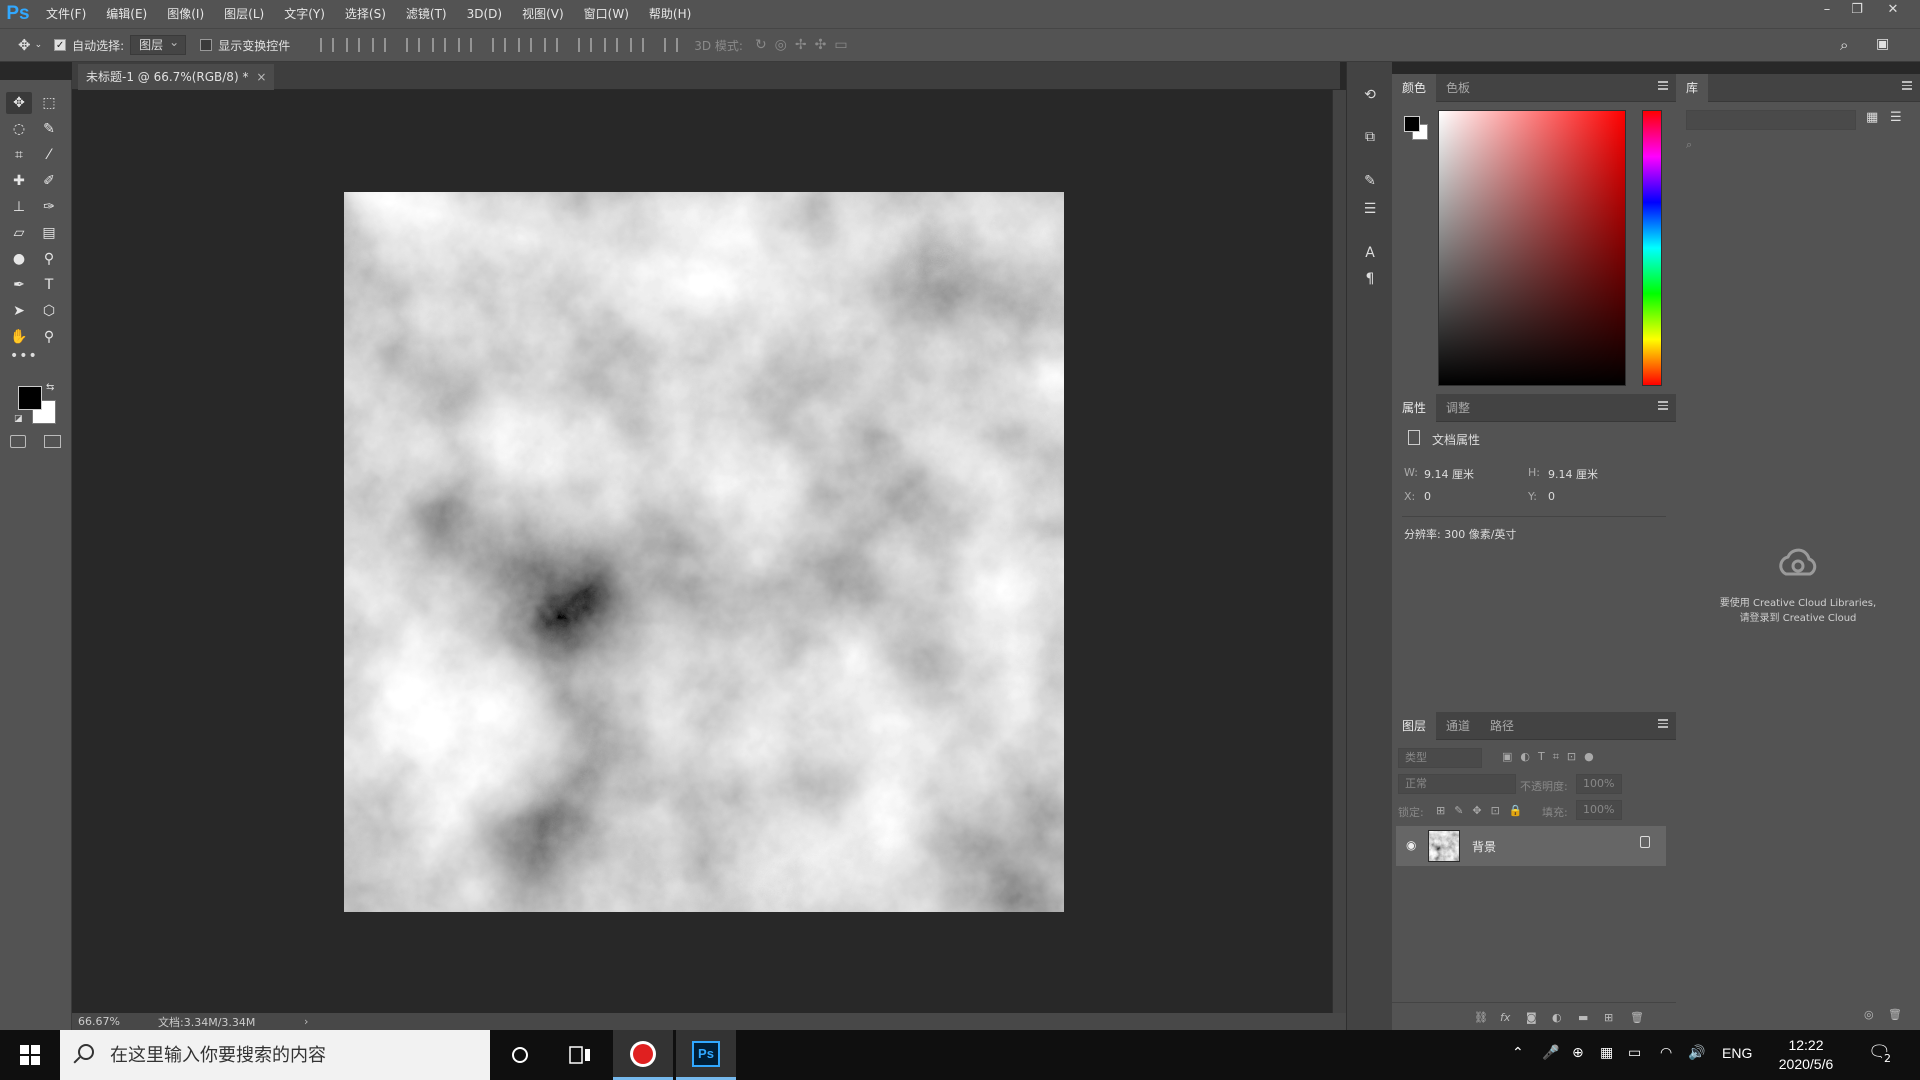 This screenshot has width=1920, height=1080. What do you see at coordinates (551, 45) in the screenshot?
I see `distribute-bottom-icon` at bounding box center [551, 45].